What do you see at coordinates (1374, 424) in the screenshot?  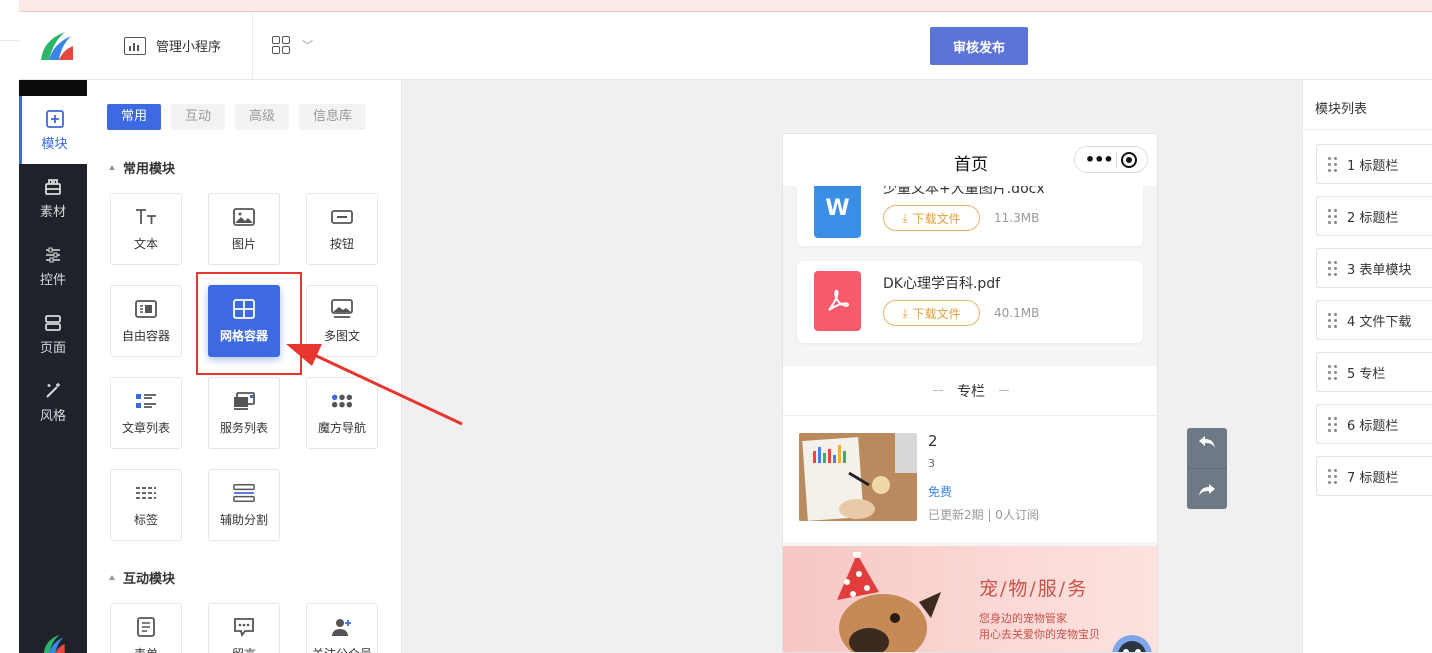 I see `module-list-item: 6 标题栏` at bounding box center [1374, 424].